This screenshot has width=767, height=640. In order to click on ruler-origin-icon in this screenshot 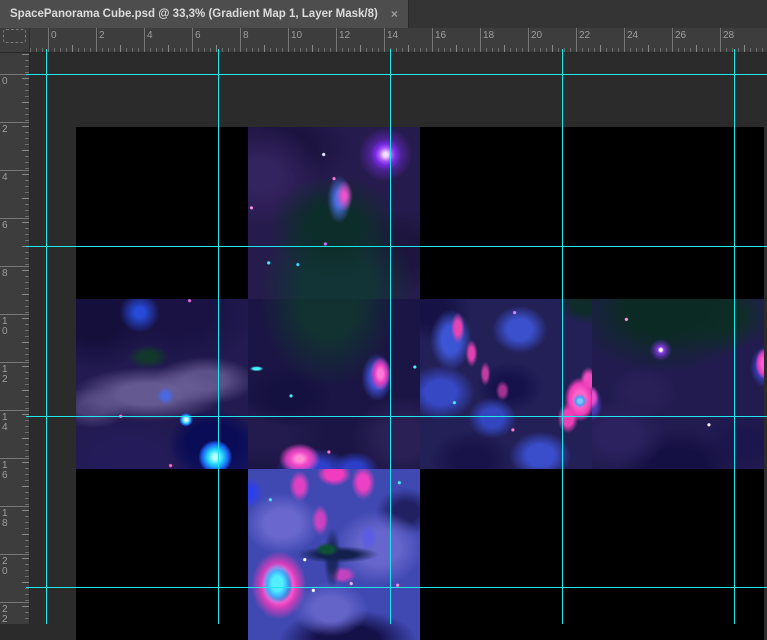, I will do `click(14, 36)`.